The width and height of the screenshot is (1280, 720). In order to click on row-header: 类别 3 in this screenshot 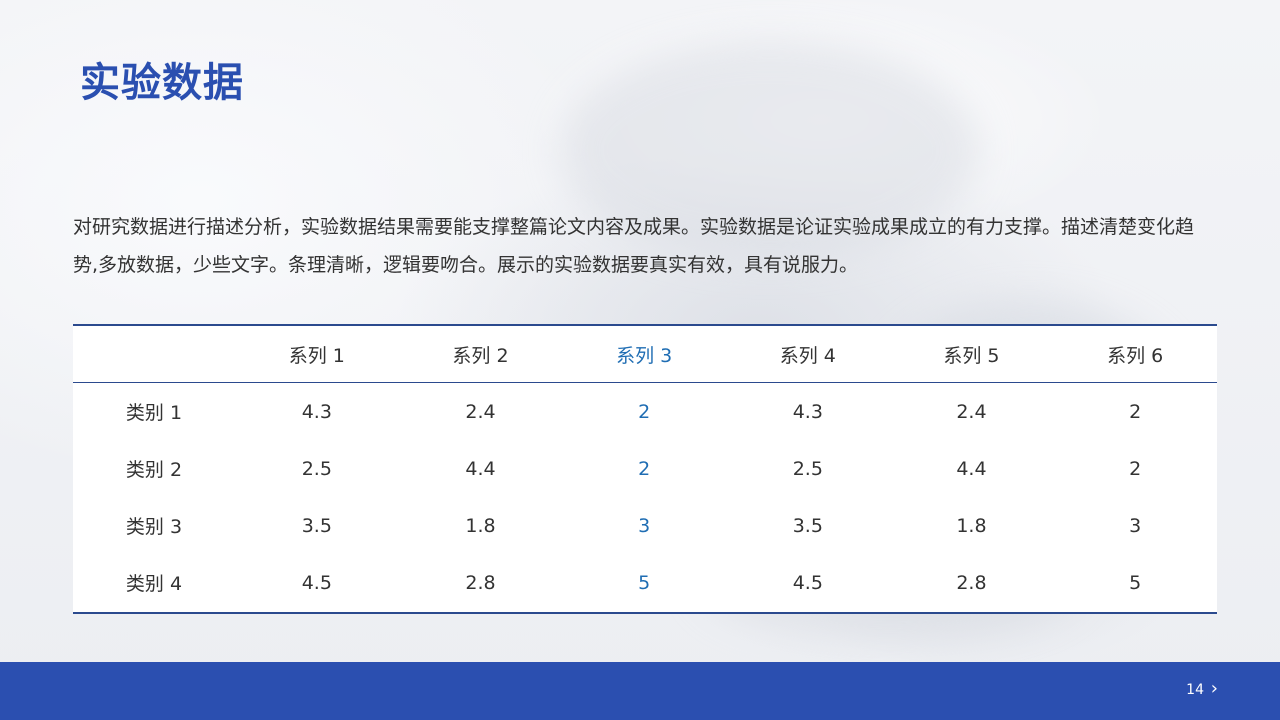, I will do `click(154, 527)`.